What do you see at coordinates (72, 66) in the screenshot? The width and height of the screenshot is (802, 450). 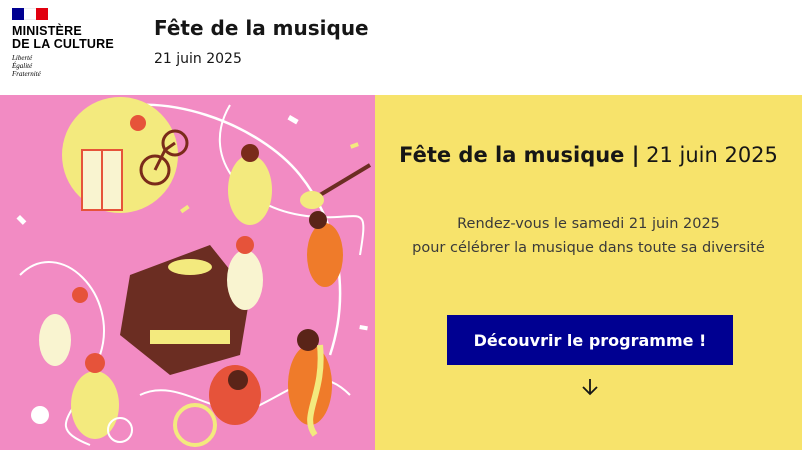 I see `motto: Liberté Égalité Fraternité` at bounding box center [72, 66].